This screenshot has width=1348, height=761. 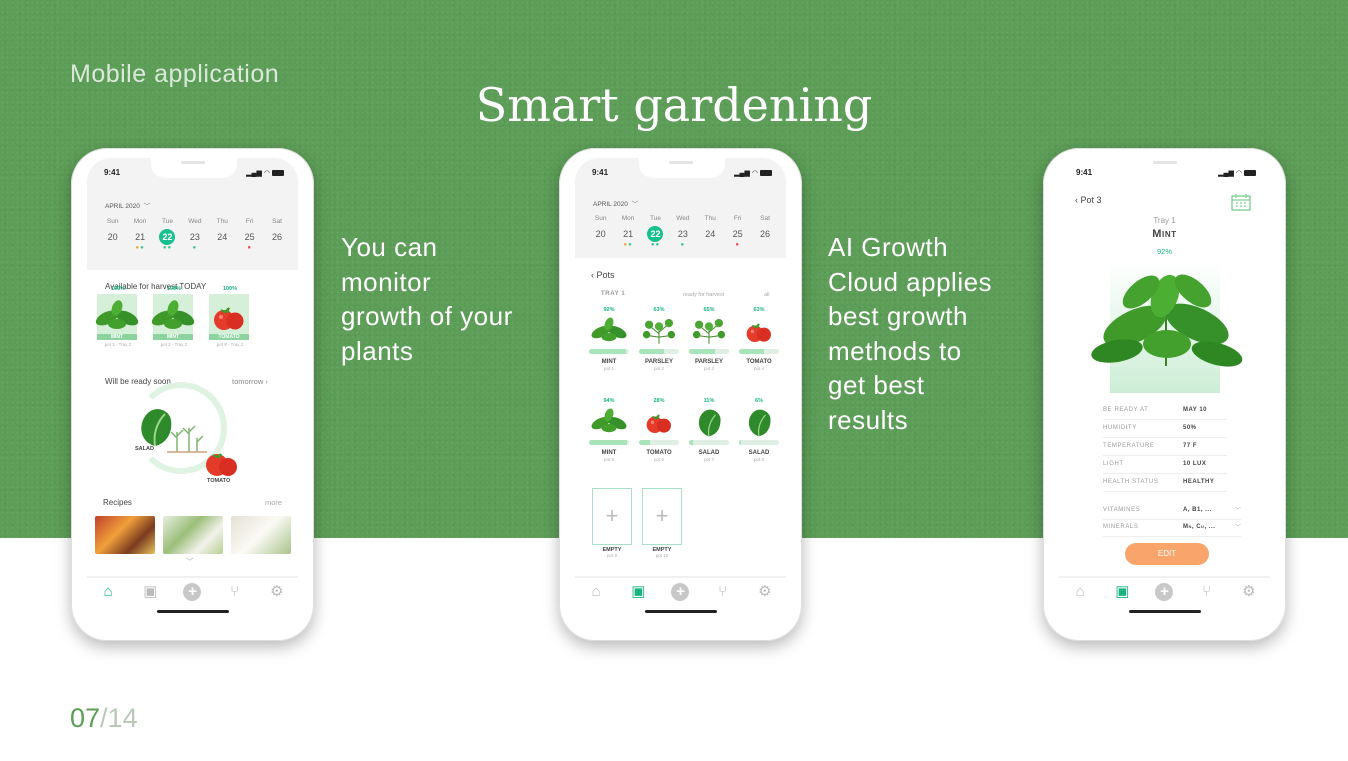 What do you see at coordinates (118, 344) in the screenshot?
I see `harvest-location: pot 1 - Tray 2` at bounding box center [118, 344].